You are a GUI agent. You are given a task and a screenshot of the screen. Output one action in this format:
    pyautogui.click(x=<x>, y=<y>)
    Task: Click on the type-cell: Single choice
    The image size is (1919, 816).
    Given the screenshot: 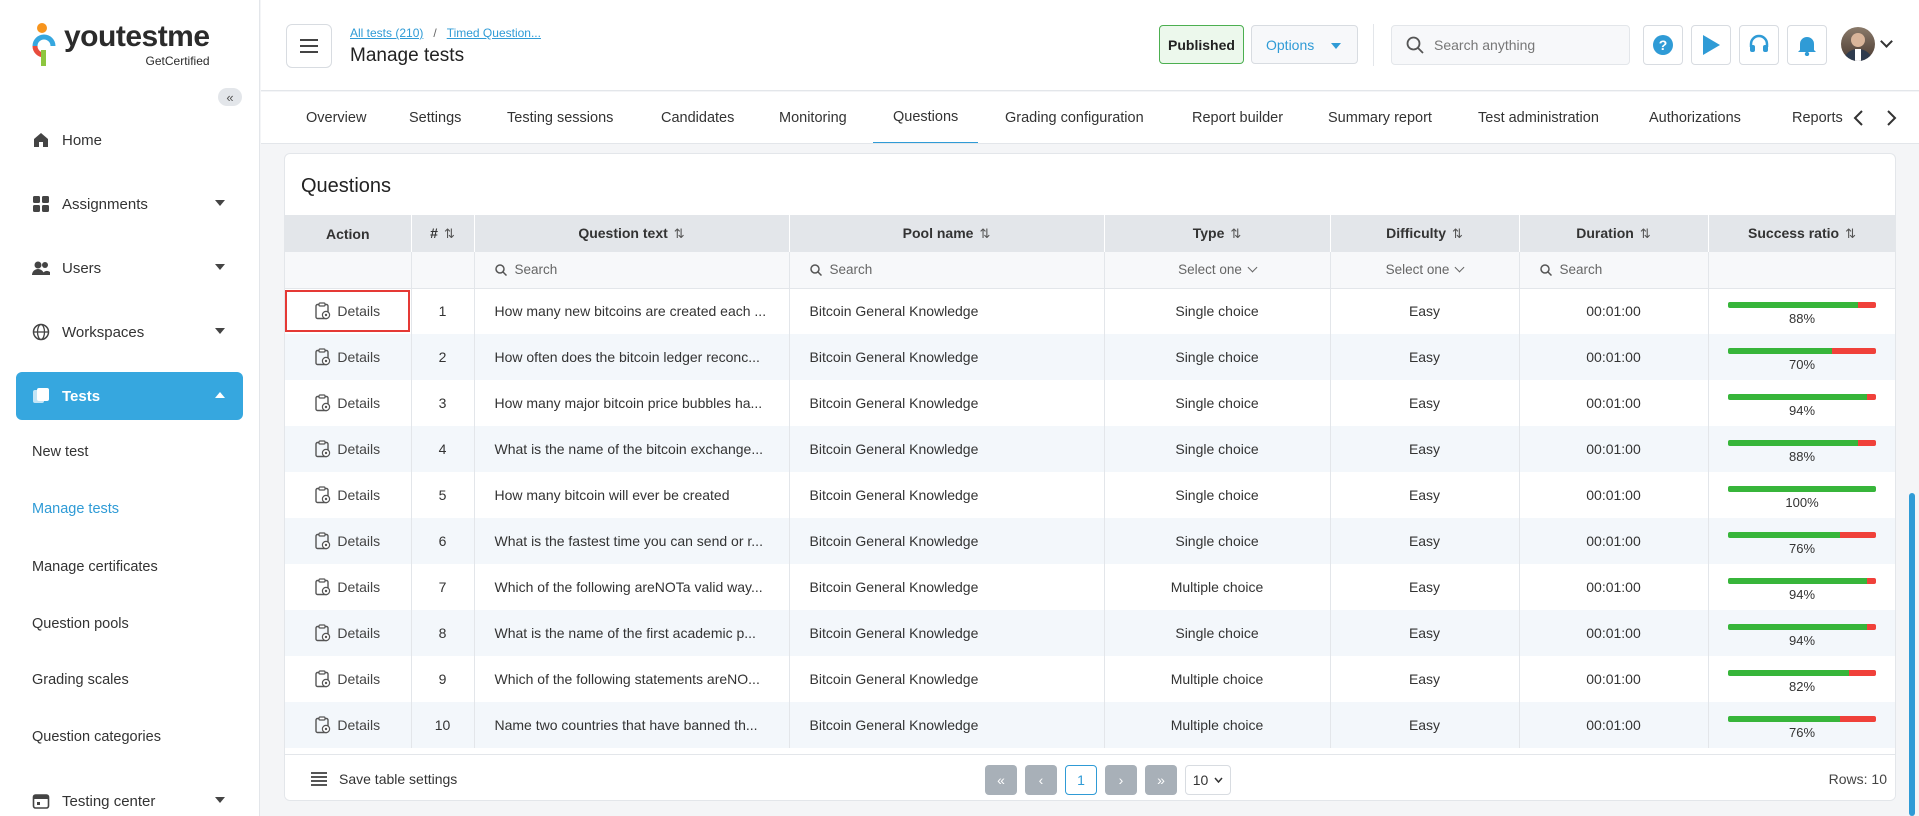 What is the action you would take?
    pyautogui.click(x=1217, y=633)
    